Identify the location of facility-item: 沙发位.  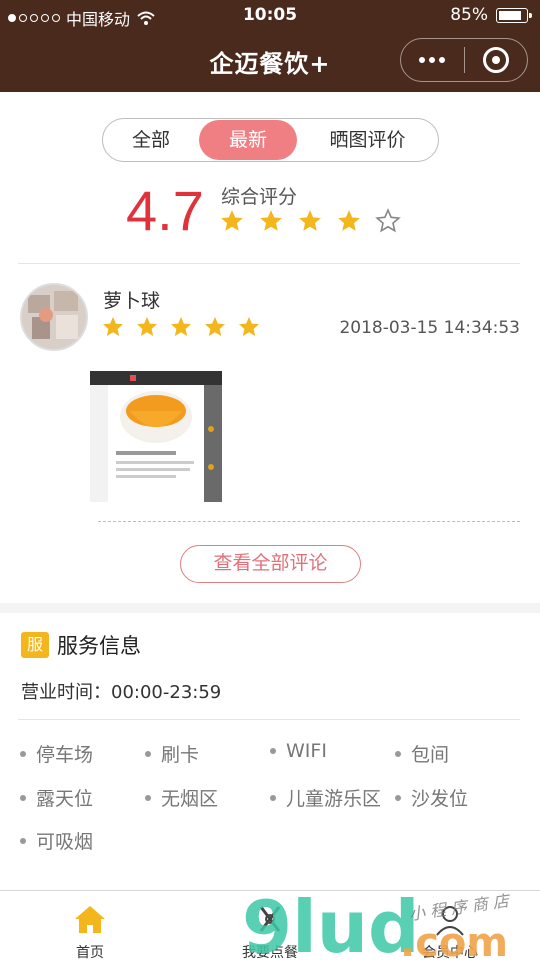
(431, 797).